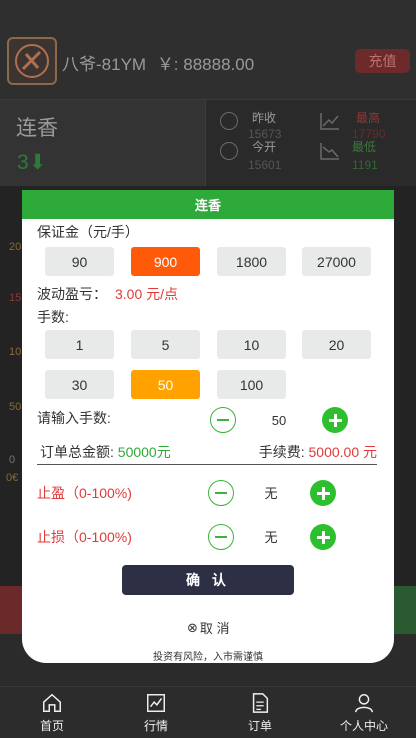 The height and width of the screenshot is (738, 416). What do you see at coordinates (364, 147) in the screenshot?
I see `stat-label: 最低` at bounding box center [364, 147].